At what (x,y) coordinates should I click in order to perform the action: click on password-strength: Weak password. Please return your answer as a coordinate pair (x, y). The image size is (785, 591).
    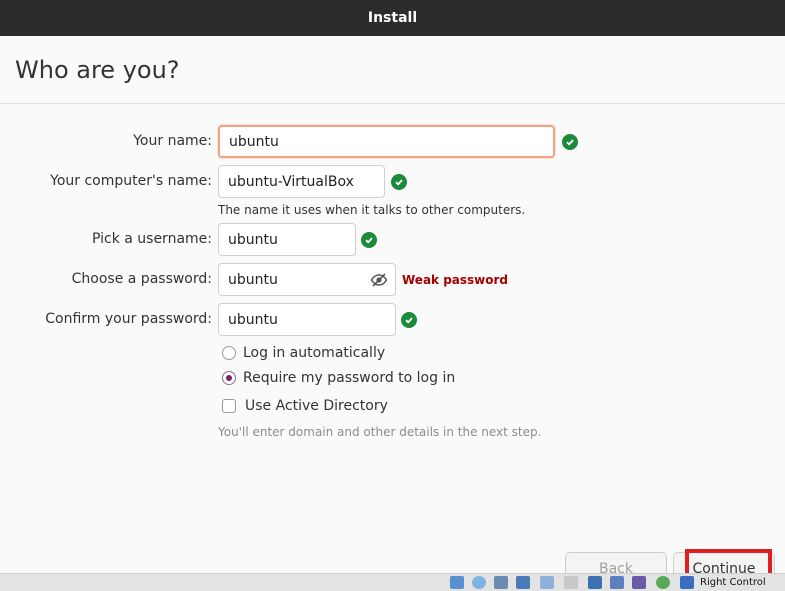
    Looking at the image, I should click on (455, 280).